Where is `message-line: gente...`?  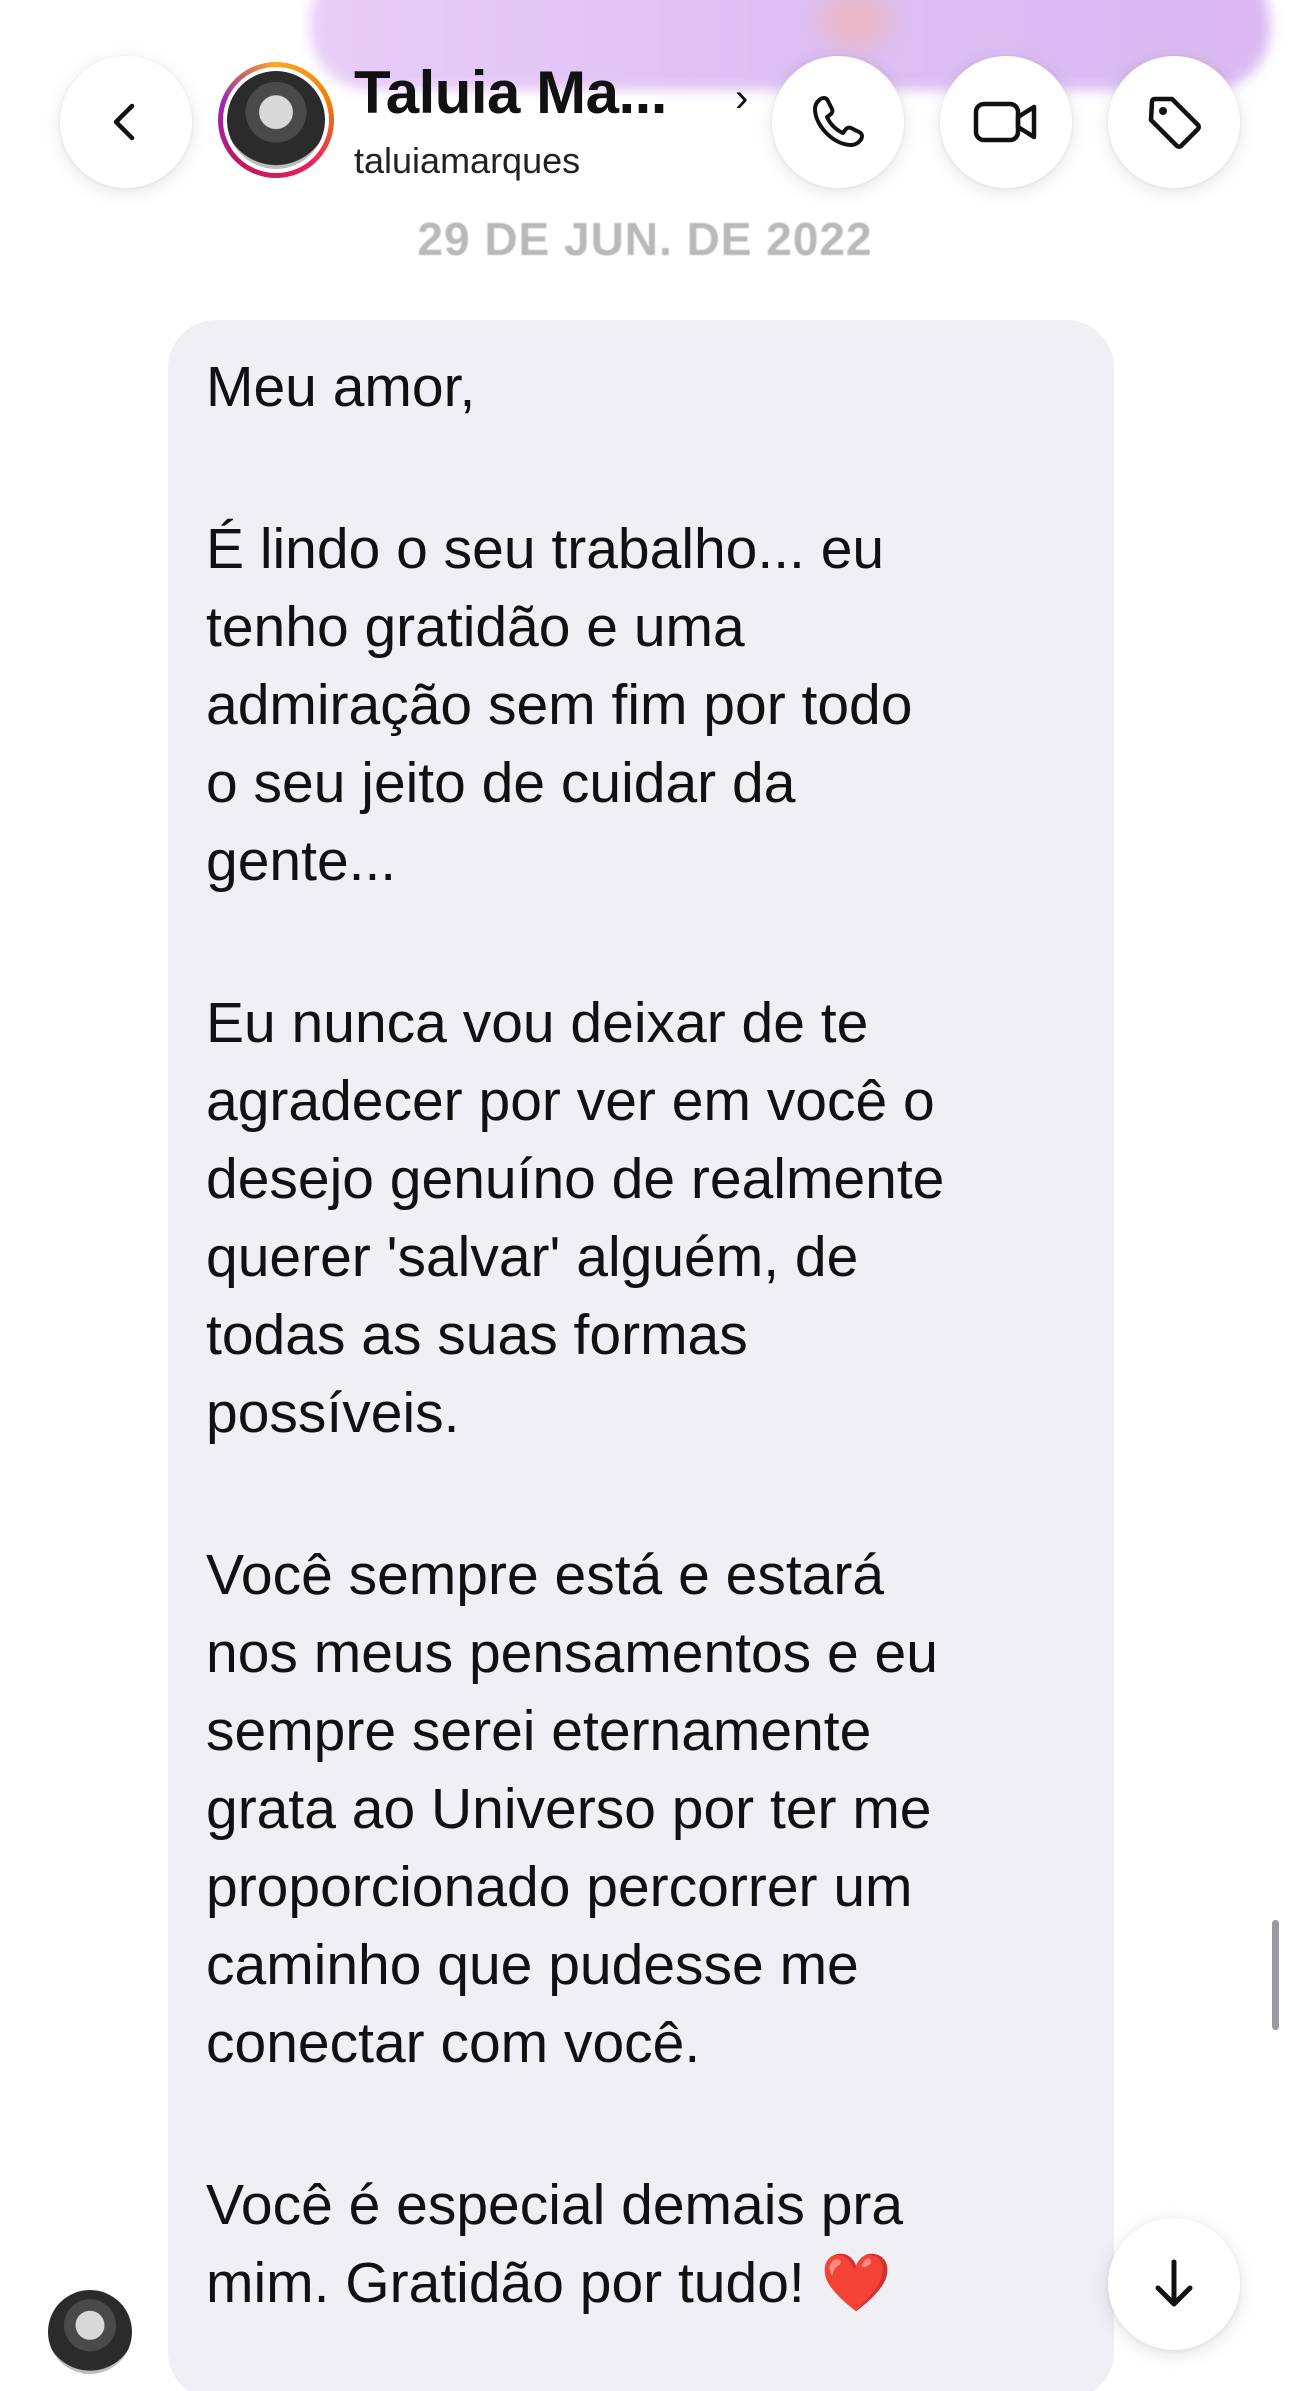 message-line: gente... is located at coordinates (301, 861).